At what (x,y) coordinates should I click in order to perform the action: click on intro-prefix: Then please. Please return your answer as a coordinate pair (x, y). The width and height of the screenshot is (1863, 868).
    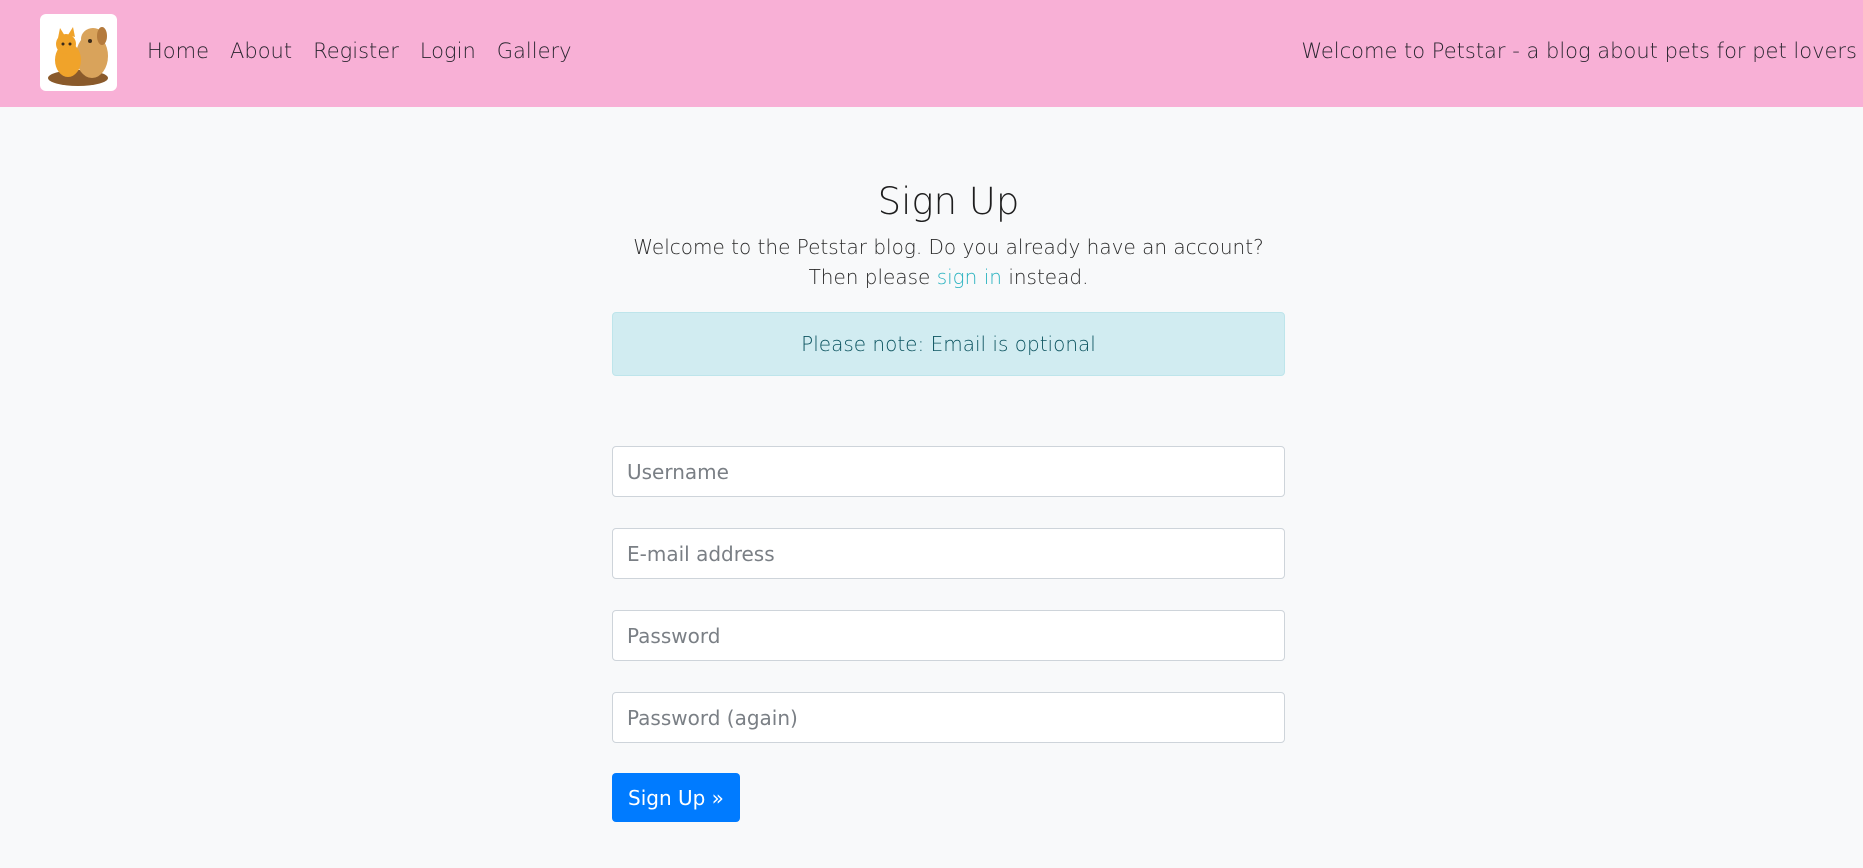
    Looking at the image, I should click on (869, 277).